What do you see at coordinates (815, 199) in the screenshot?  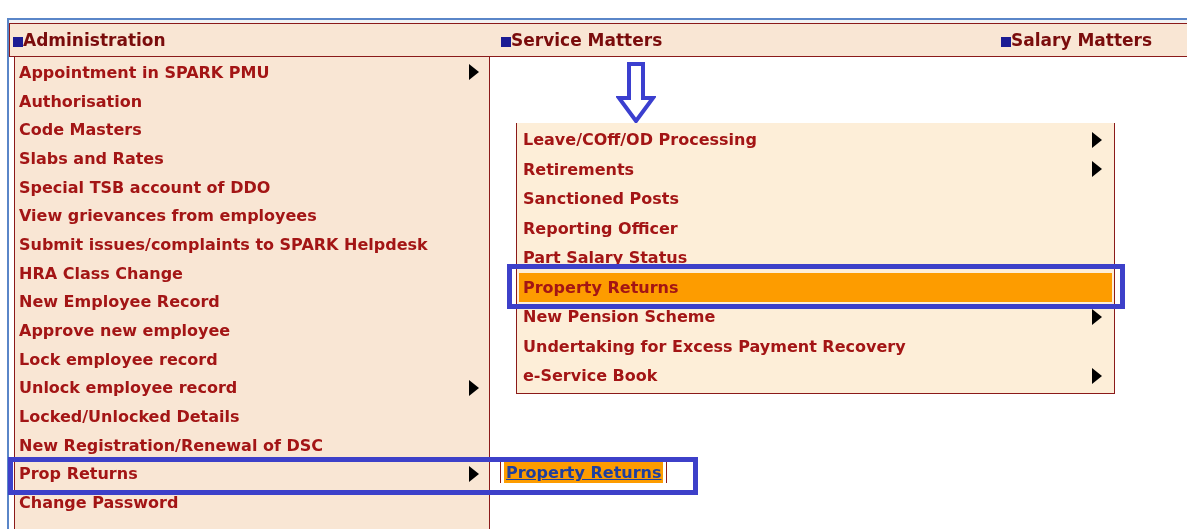 I see `menu-item: Sanctioned Posts` at bounding box center [815, 199].